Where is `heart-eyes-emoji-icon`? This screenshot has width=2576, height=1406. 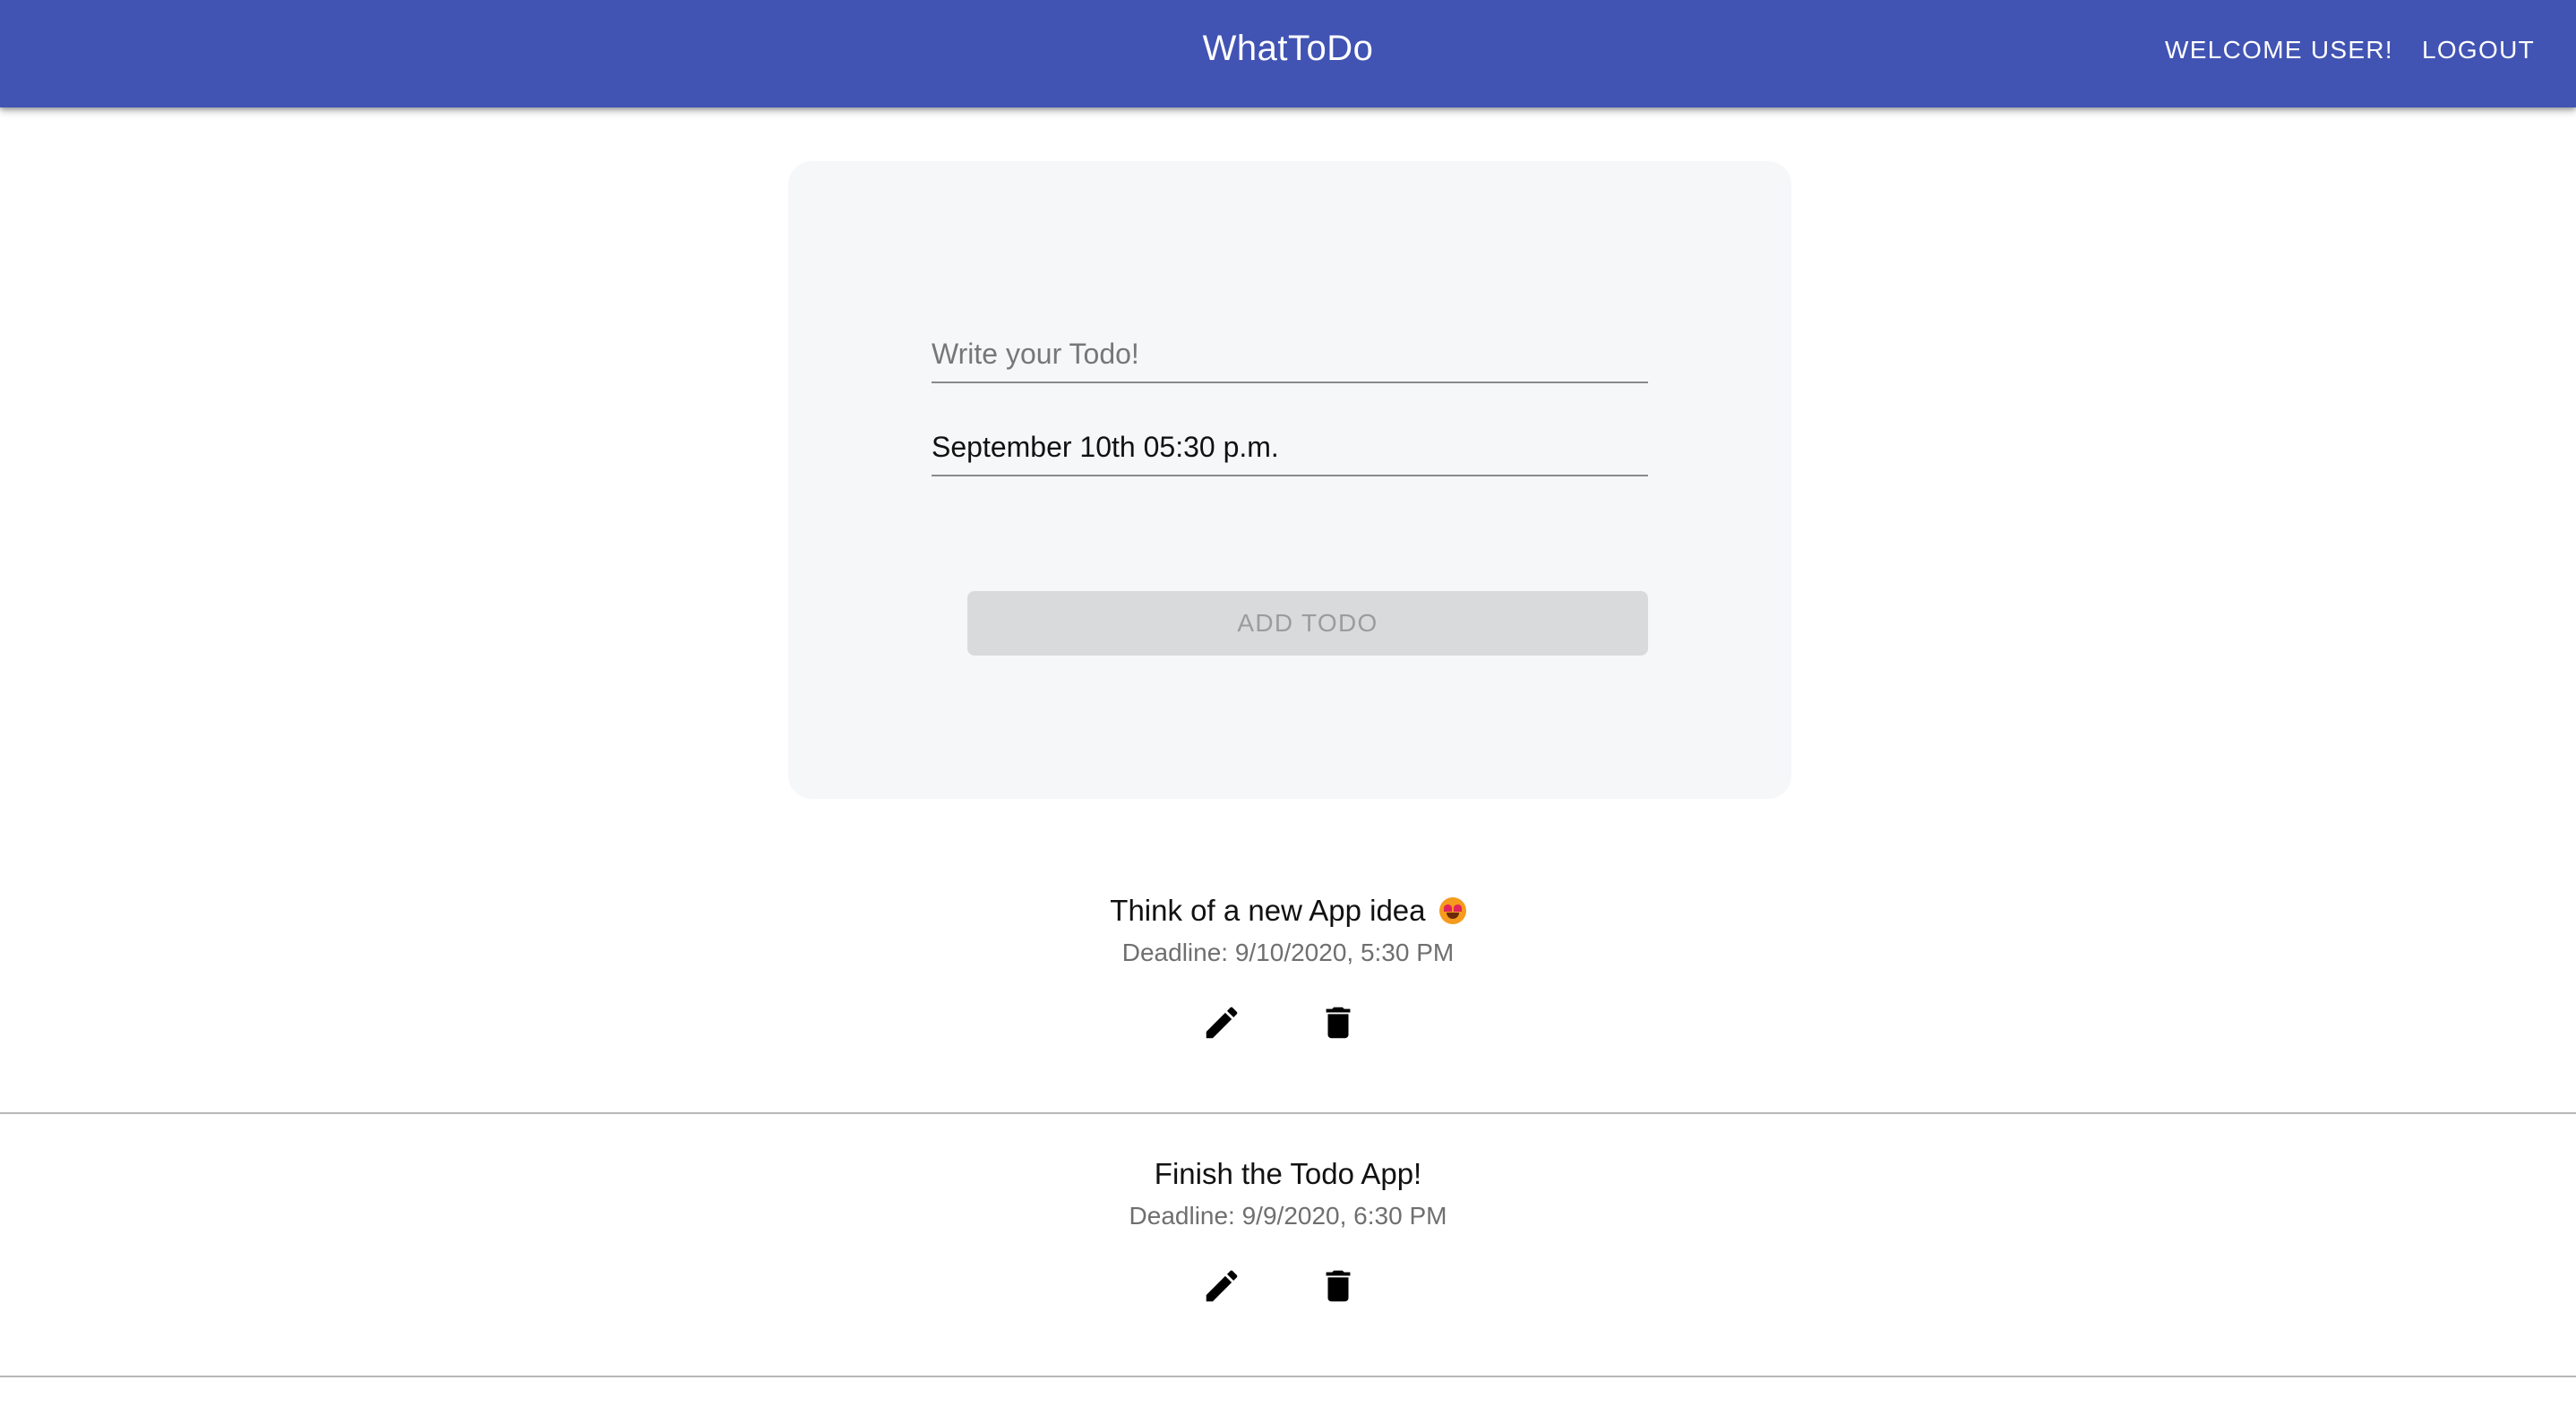 heart-eyes-emoji-icon is located at coordinates (1452, 910).